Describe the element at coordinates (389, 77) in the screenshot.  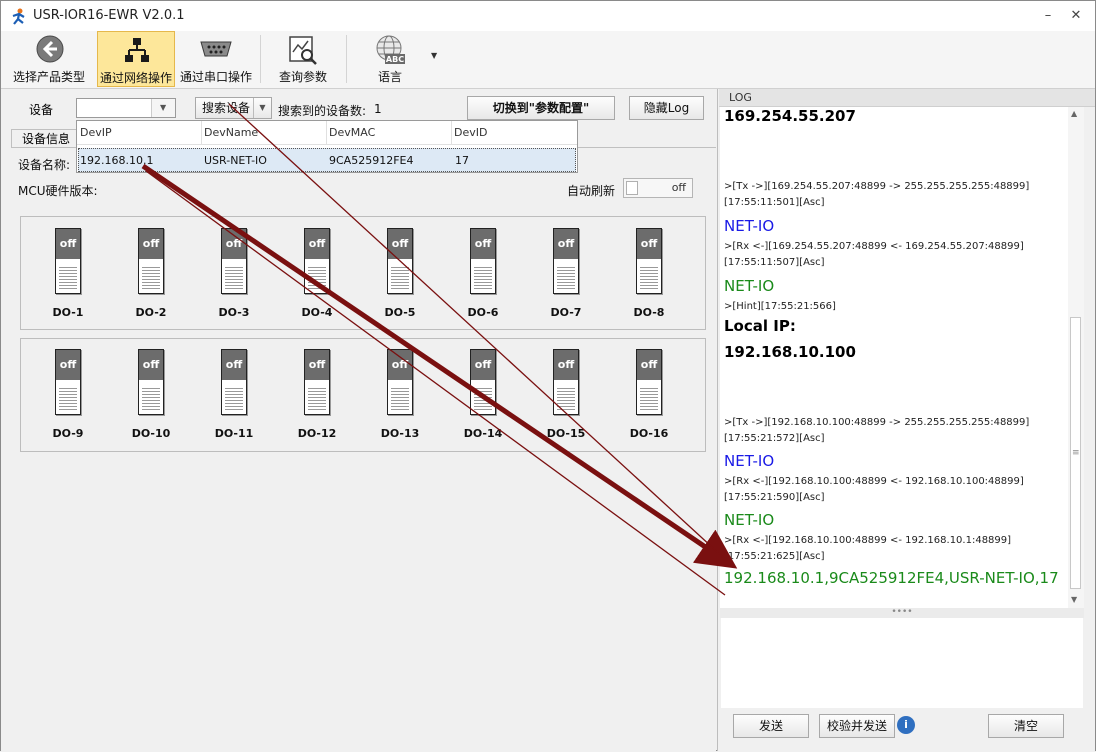
I see `language-label: 语言` at that location.